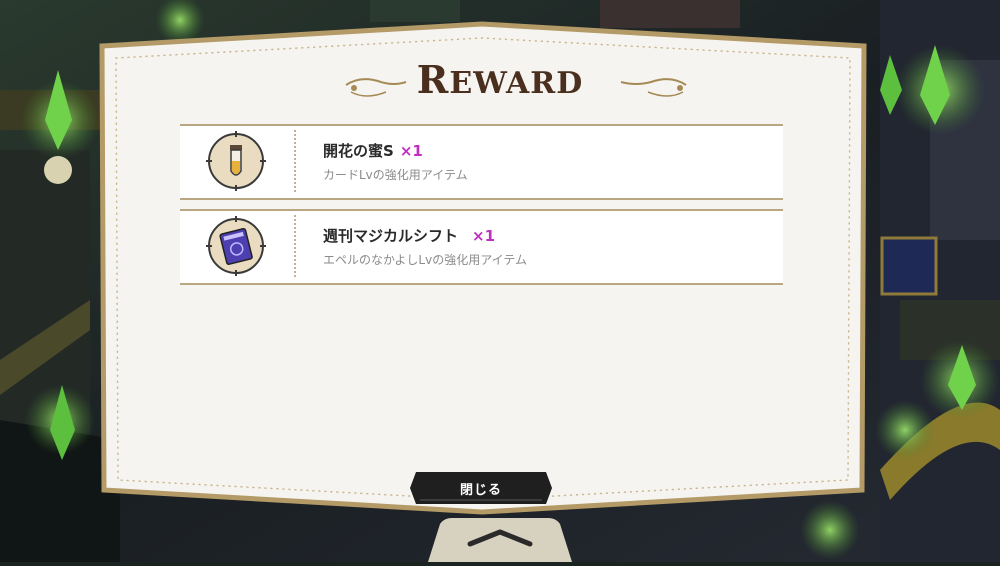  What do you see at coordinates (481, 247) in the screenshot?
I see `reward-row: 週刊マジカルシフト ×1 エペルのなかよしLvの強化用アイテム` at bounding box center [481, 247].